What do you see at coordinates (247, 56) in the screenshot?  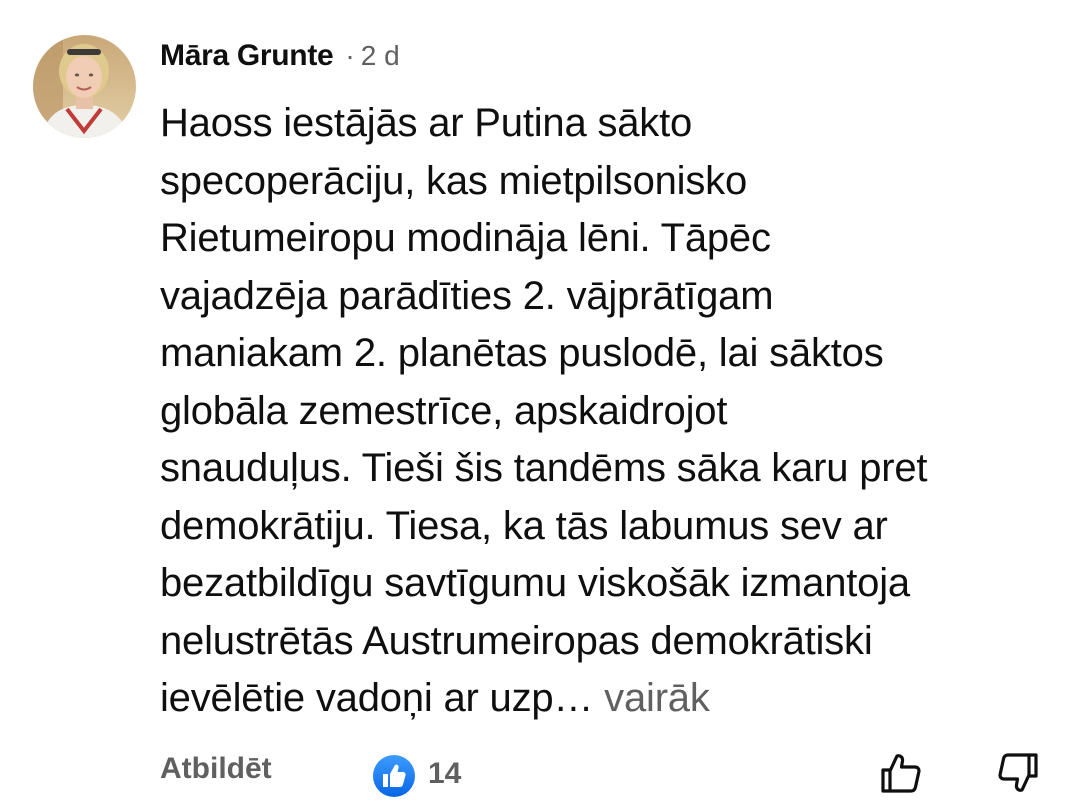 I see `author-name: Māra Grunte` at bounding box center [247, 56].